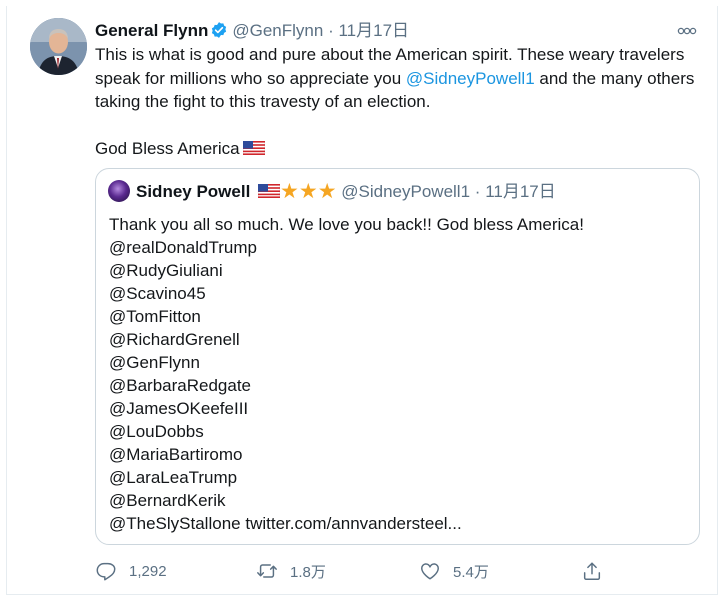  Describe the element at coordinates (520, 191) in the screenshot. I see `quoted-date: 11月17日` at that location.